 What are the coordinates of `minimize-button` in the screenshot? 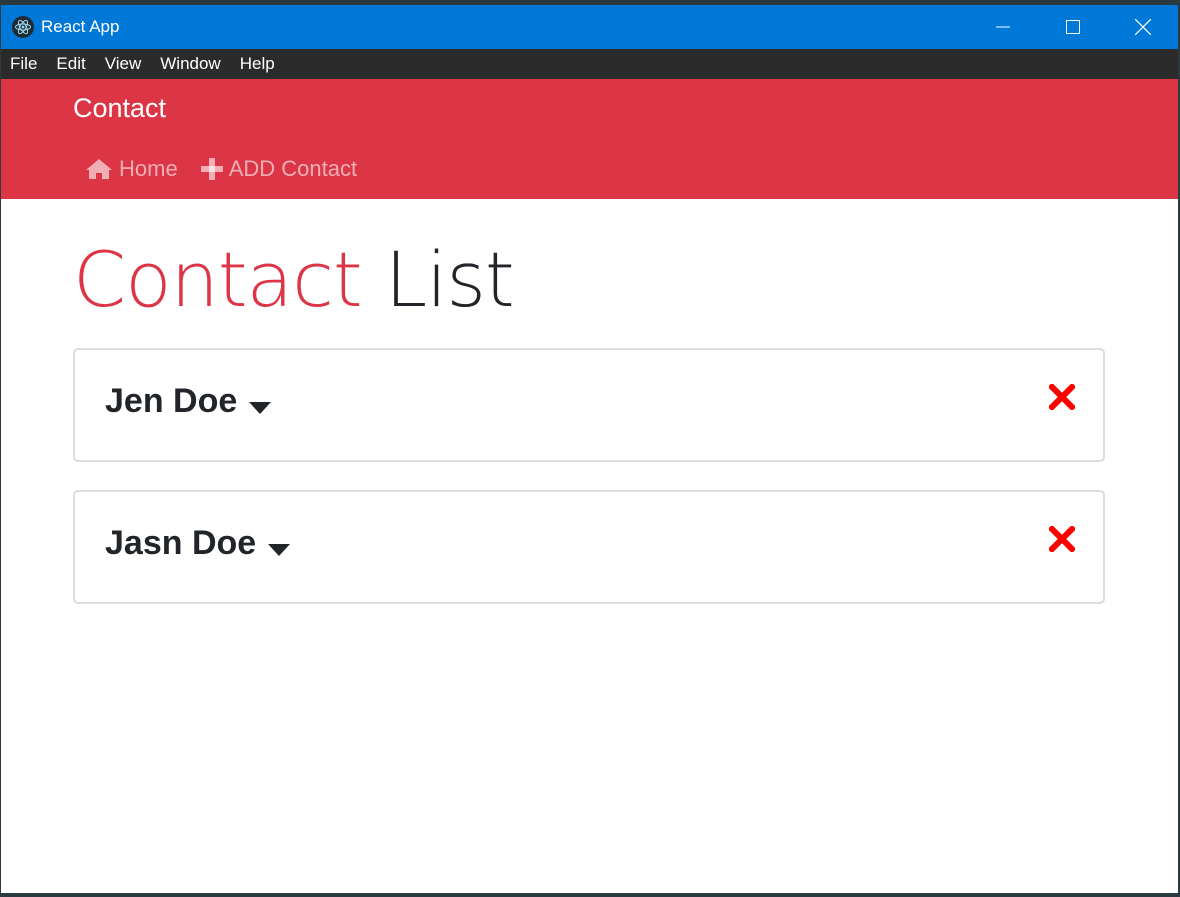 It's located at (1003, 27).